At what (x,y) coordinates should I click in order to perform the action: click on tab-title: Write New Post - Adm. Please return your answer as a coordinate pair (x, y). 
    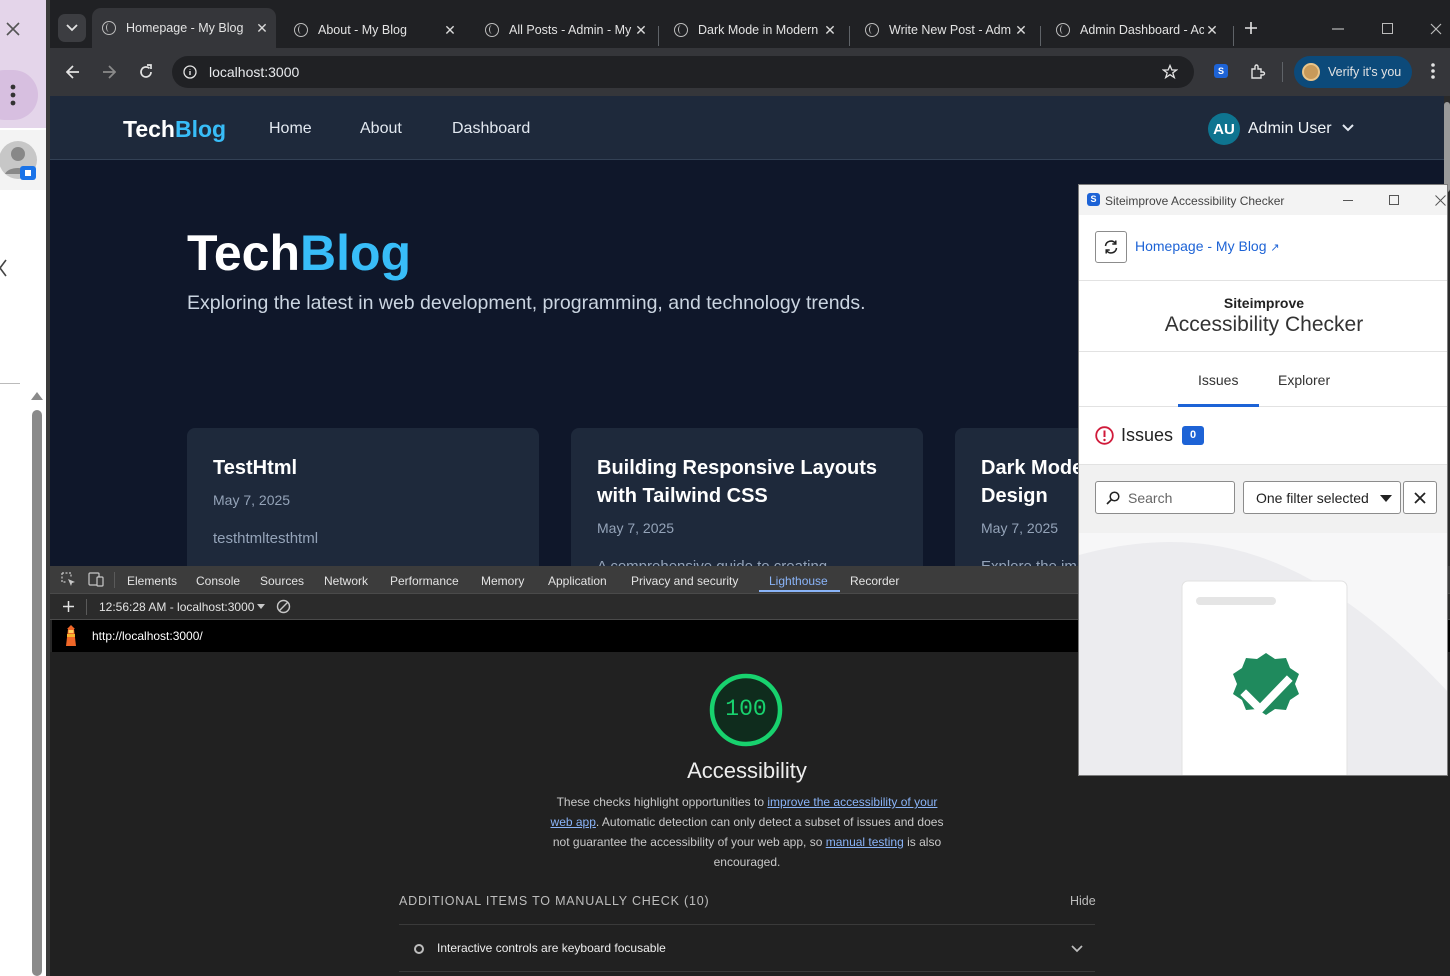
    Looking at the image, I should click on (950, 30).